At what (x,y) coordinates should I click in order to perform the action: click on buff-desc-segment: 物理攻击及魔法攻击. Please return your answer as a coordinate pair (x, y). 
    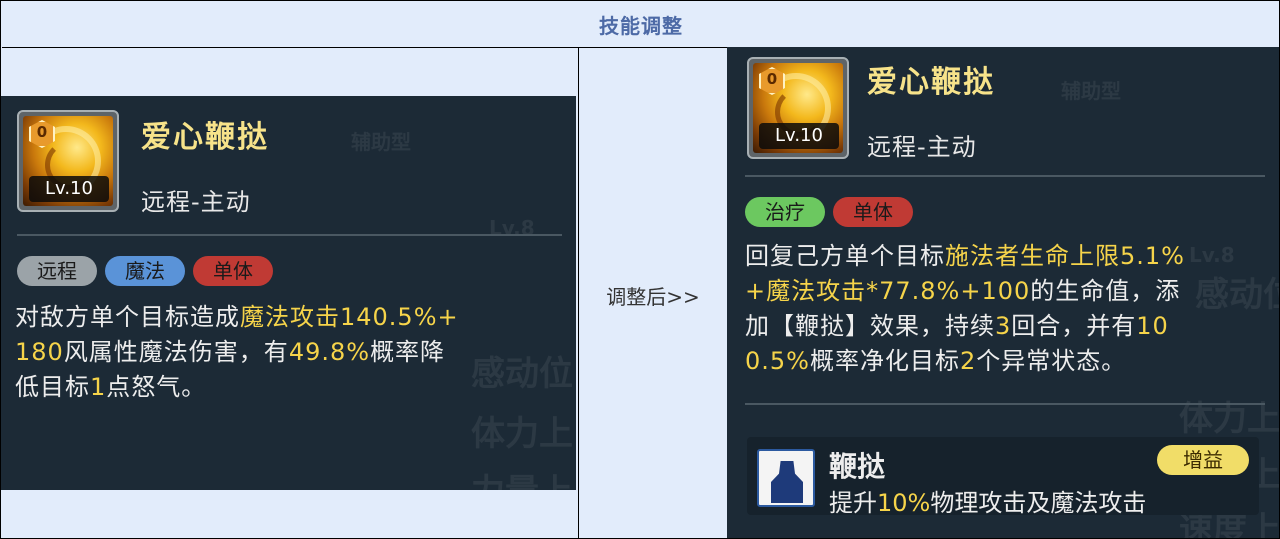
    Looking at the image, I should click on (1038, 503).